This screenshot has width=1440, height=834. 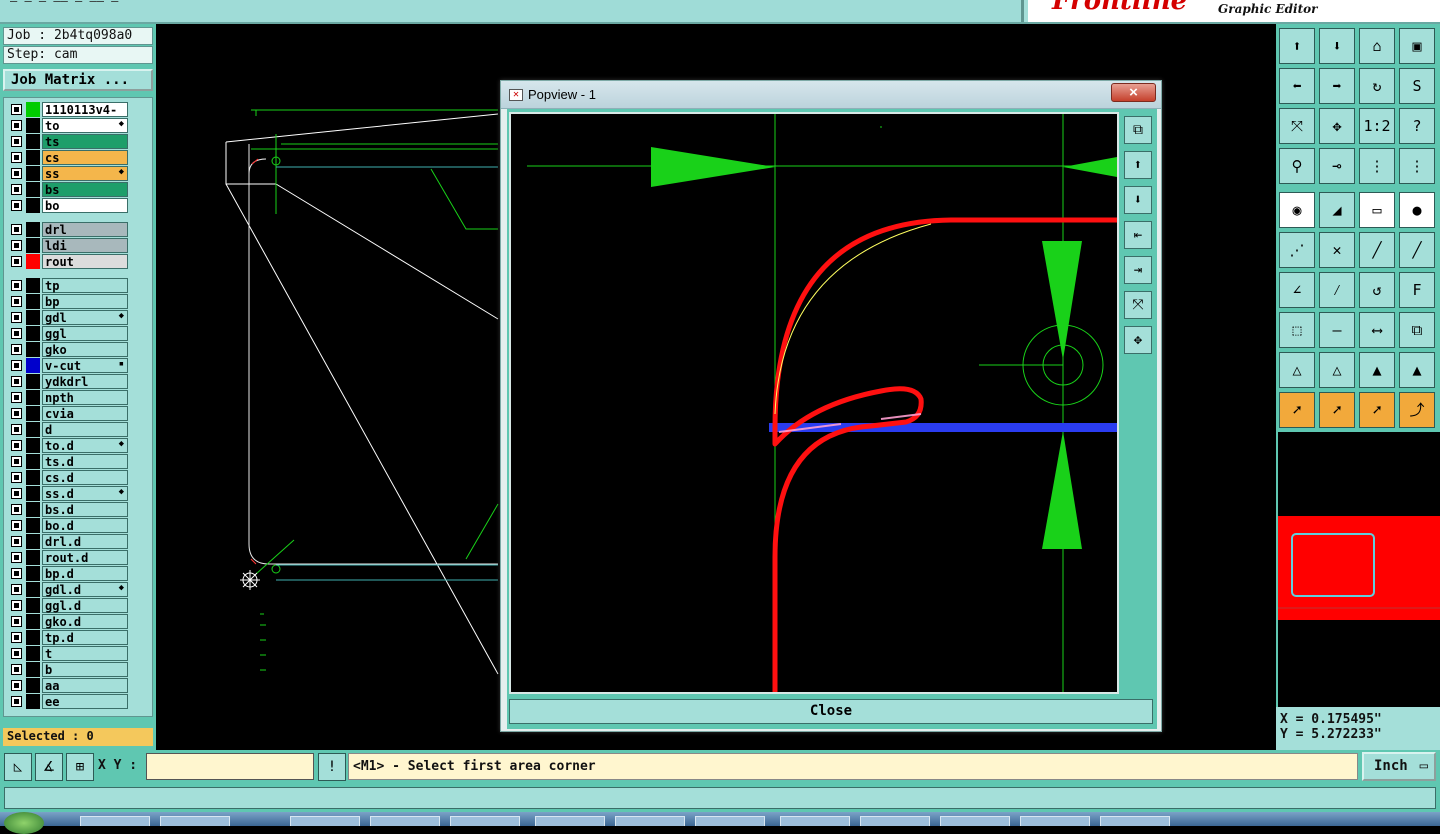 I want to click on angle-icon: ∠, so click(x=1297, y=290).